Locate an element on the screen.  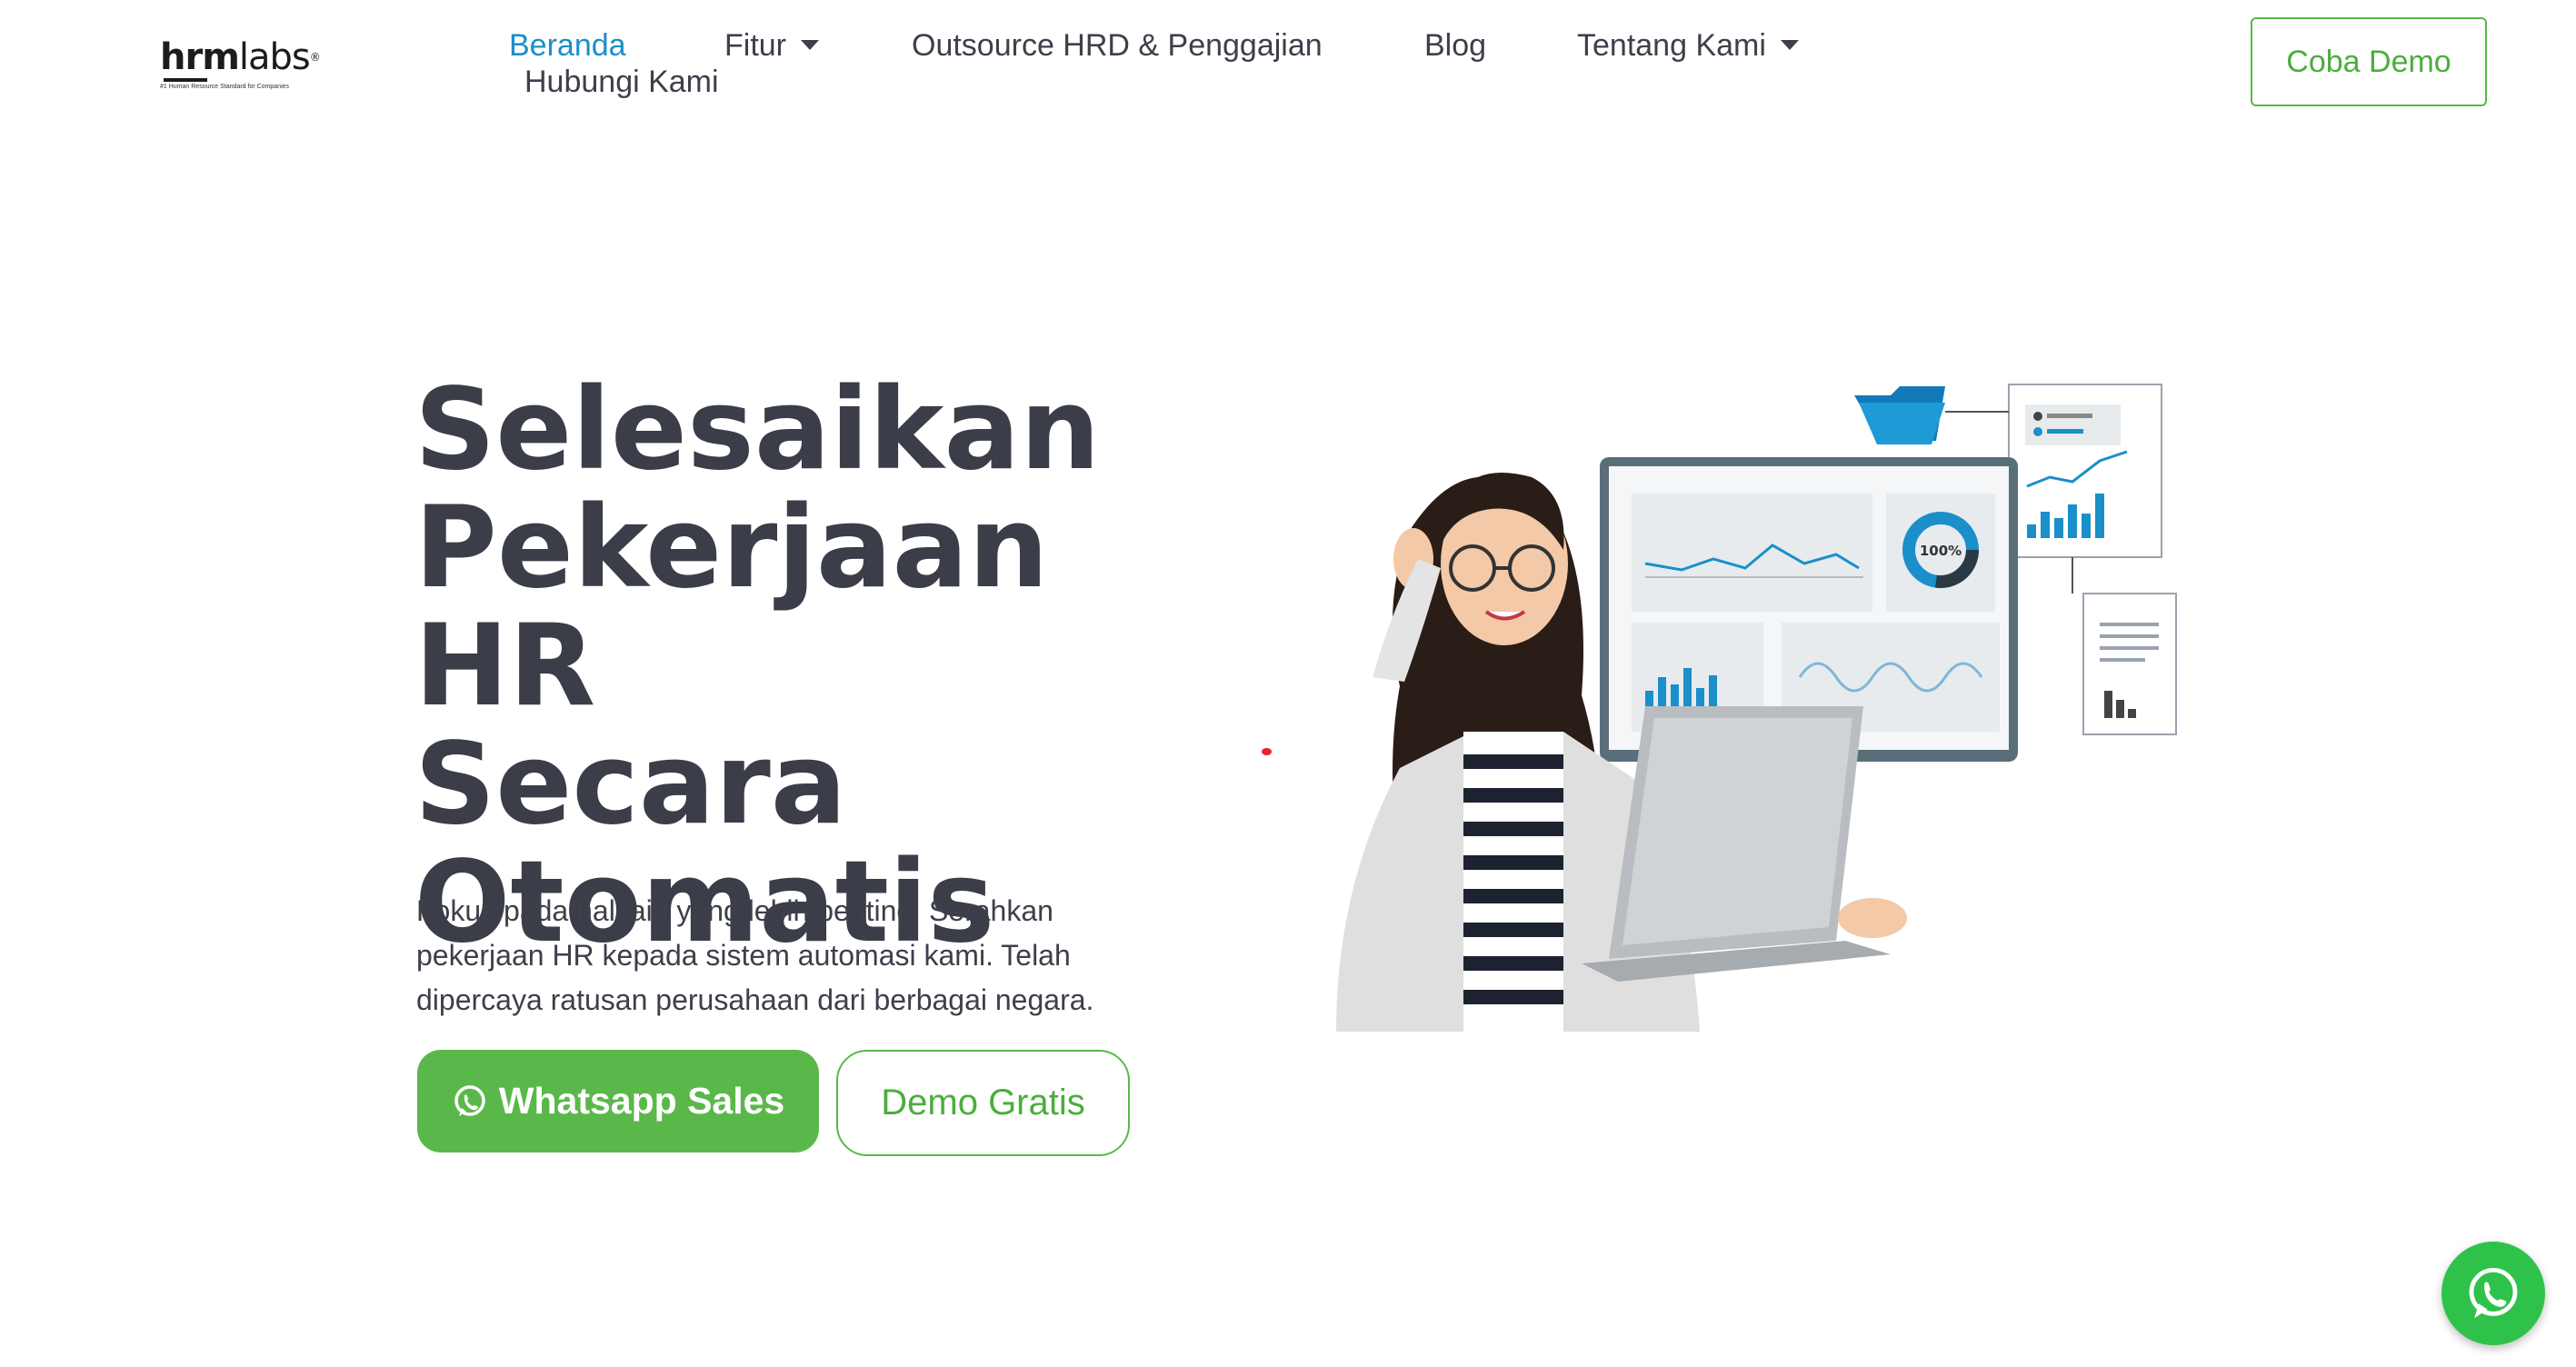
coba-demo-button: Coba Demo is located at coordinates (2369, 61).